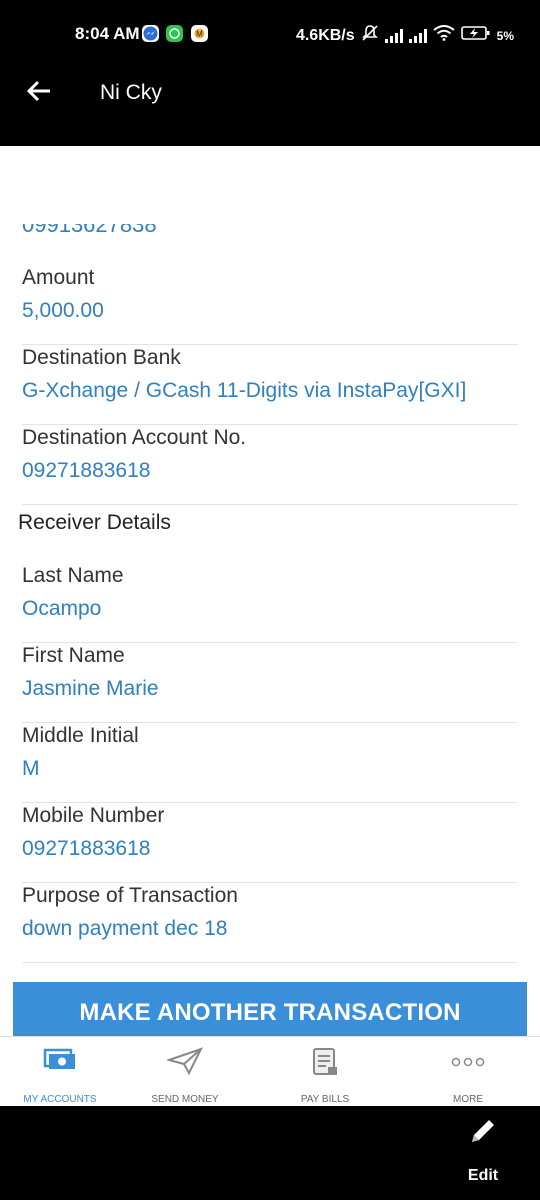 The image size is (540, 1200). Describe the element at coordinates (270, 843) in the screenshot. I see `field-mobile-number: Mobile Number 09271883618` at that location.